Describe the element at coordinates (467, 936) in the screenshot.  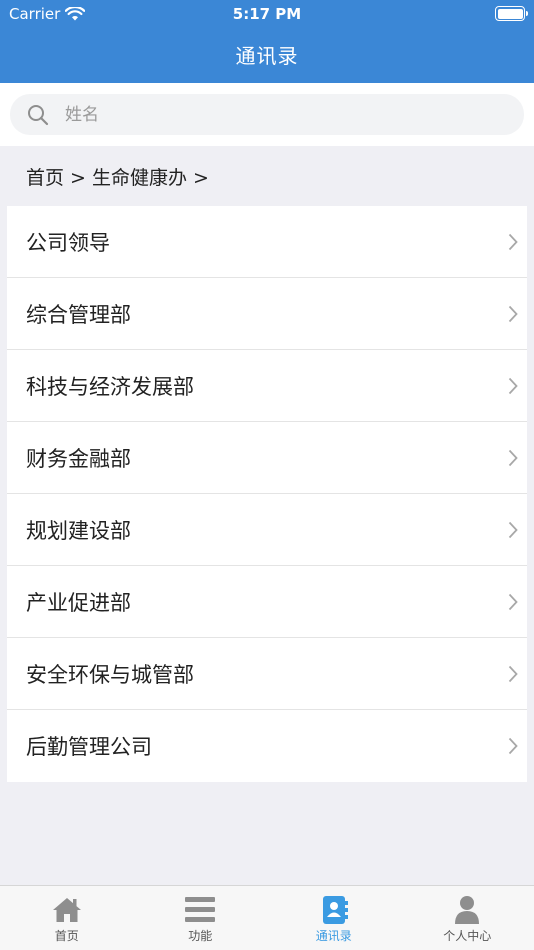
I see `tab-profile-label: 个人中心` at that location.